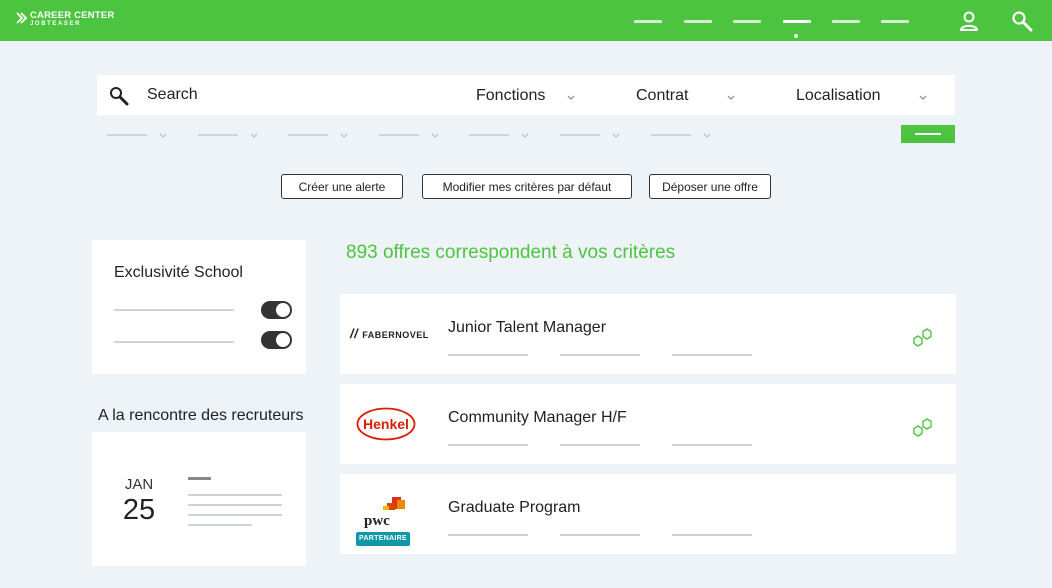 This screenshot has height=588, width=1052. What do you see at coordinates (56, 24) in the screenshot?
I see `logo-subtitle: JOBTEASER` at bounding box center [56, 24].